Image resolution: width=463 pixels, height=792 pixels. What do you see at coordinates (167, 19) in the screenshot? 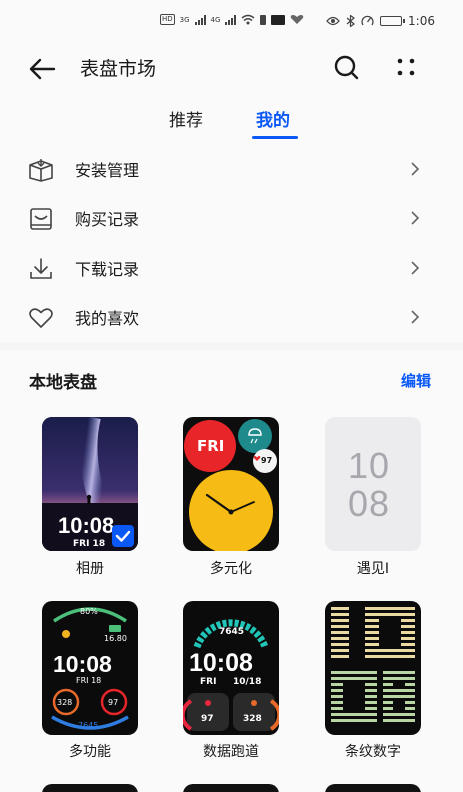
I see `hd-icon: HD` at bounding box center [167, 19].